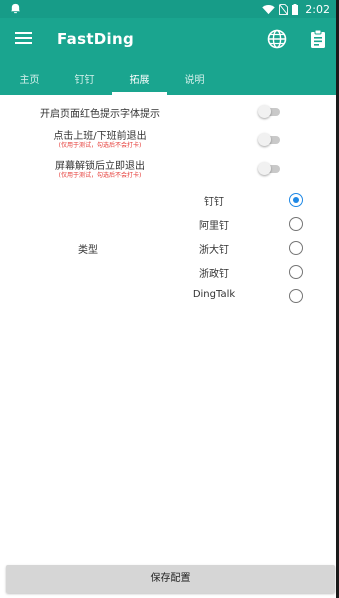 Image resolution: width=339 pixels, height=598 pixels. Describe the element at coordinates (214, 294) in the screenshot. I see `type-option-label: DingTalk` at that location.